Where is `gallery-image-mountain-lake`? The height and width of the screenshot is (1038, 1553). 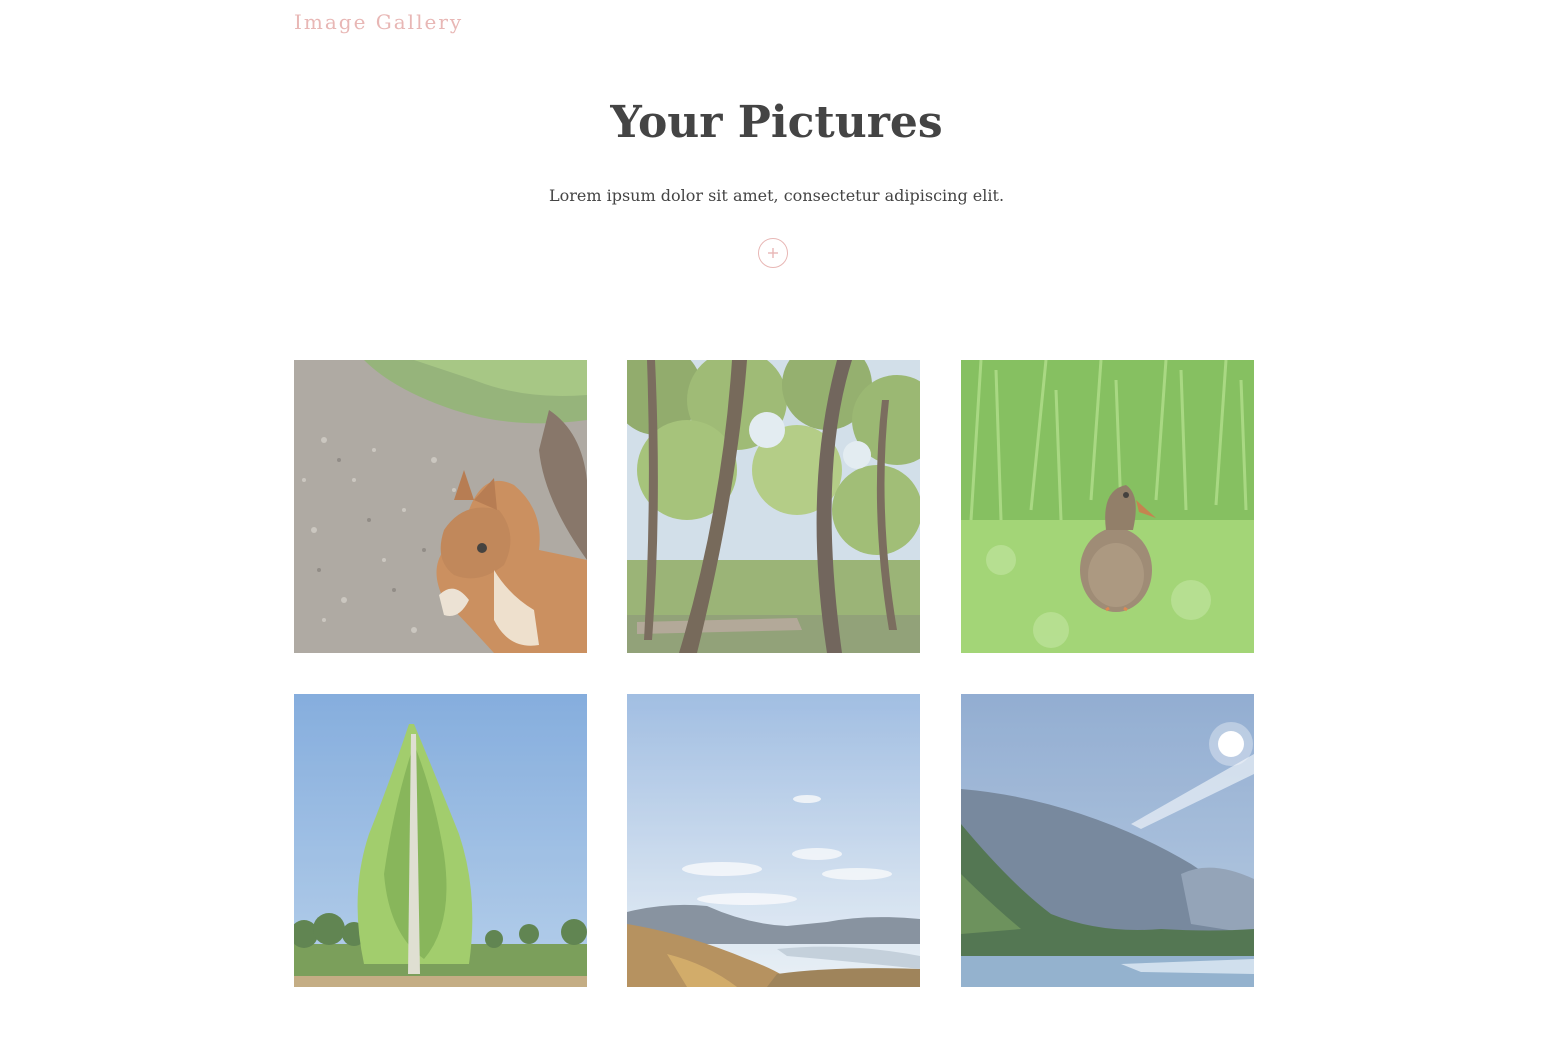
gallery-image-mountain-lake is located at coordinates (1107, 840).